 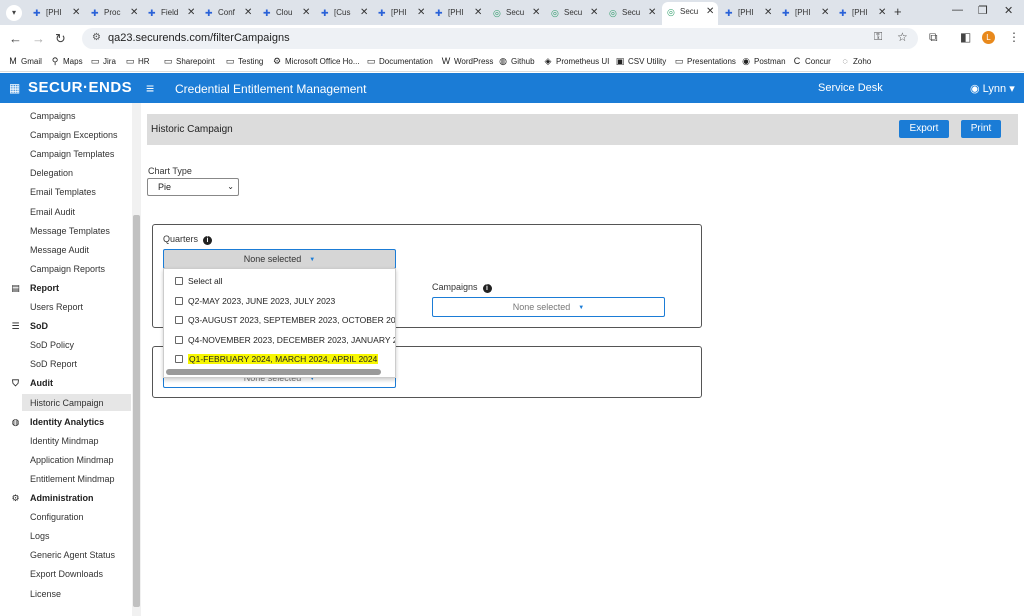 What do you see at coordinates (14, 13) in the screenshot?
I see `tab-search-icon: ▾` at bounding box center [14, 13].